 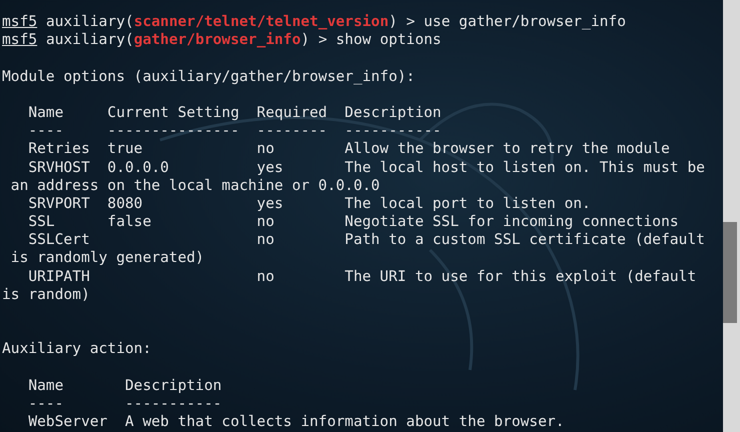 I want to click on scrollbar-thumb, so click(x=730, y=272).